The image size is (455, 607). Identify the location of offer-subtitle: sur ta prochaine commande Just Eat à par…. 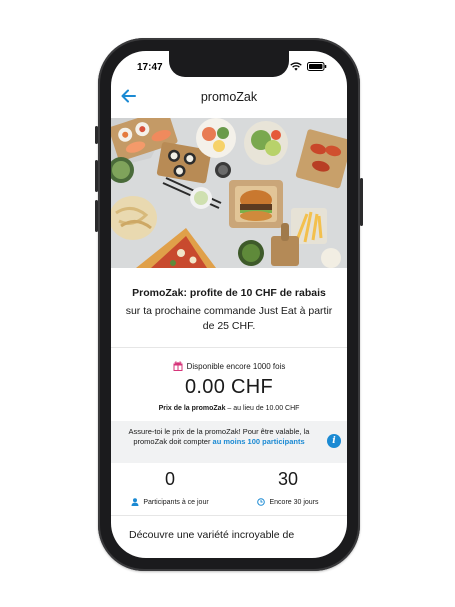
(229, 318).